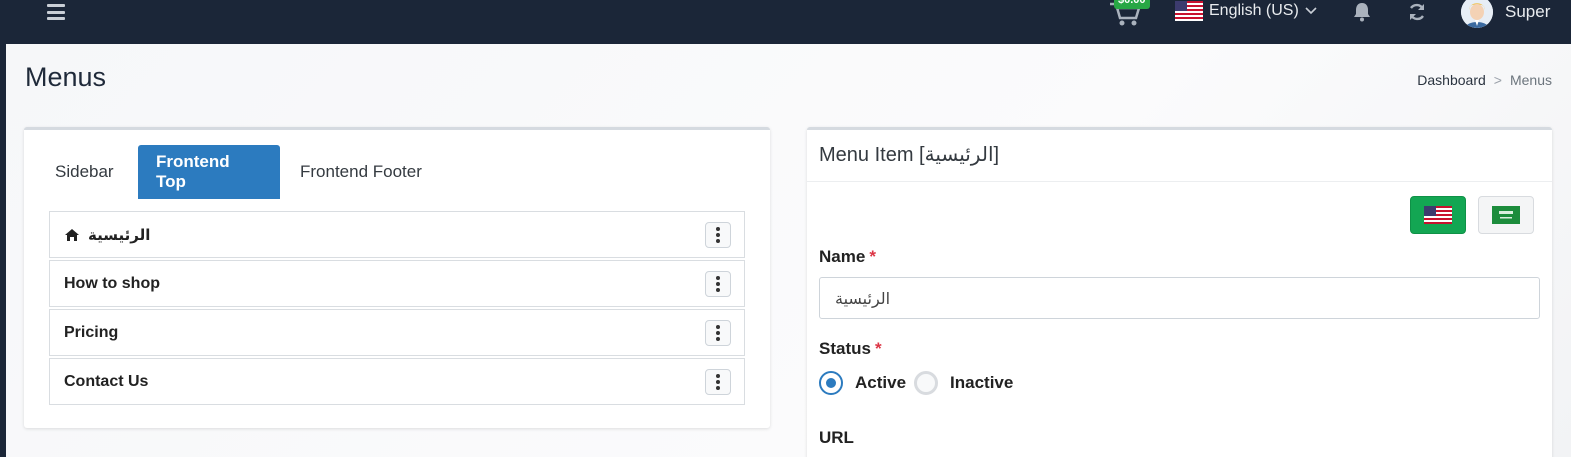 This screenshot has width=1571, height=457. Describe the element at coordinates (91, 332) in the screenshot. I see `menu-item-label: Pricing` at that location.